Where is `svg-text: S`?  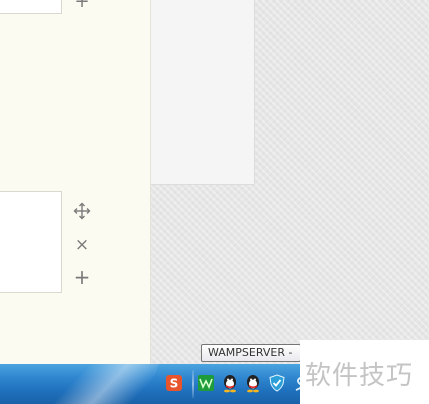
svg-text: S is located at coordinates (174, 384).